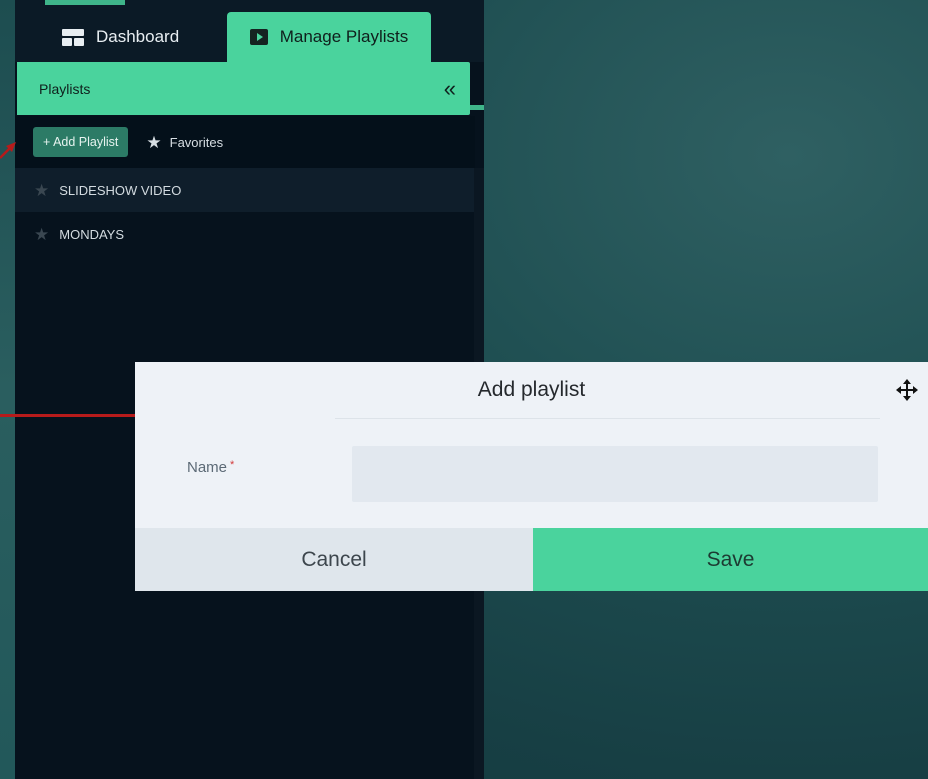 This screenshot has height=779, width=928. Describe the element at coordinates (258, 37) in the screenshot. I see `playlist-icon` at that location.